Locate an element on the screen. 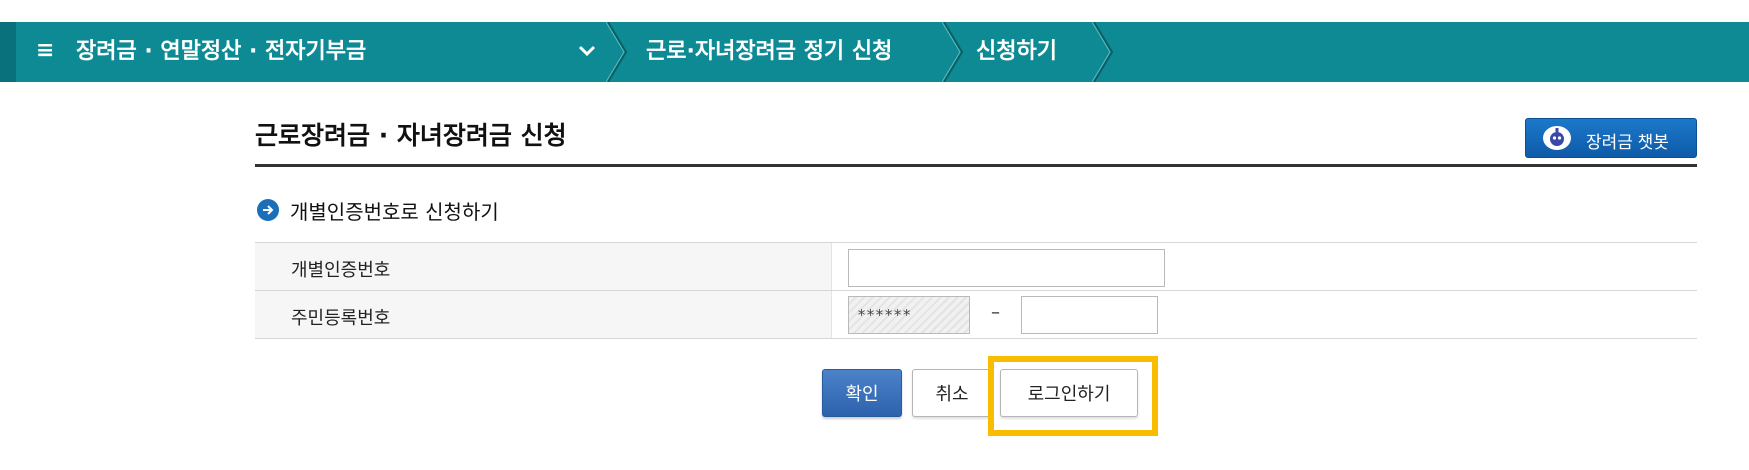 Image resolution: width=1749 pixels, height=470 pixels. row-header: 주민등록번호 is located at coordinates (543, 314).